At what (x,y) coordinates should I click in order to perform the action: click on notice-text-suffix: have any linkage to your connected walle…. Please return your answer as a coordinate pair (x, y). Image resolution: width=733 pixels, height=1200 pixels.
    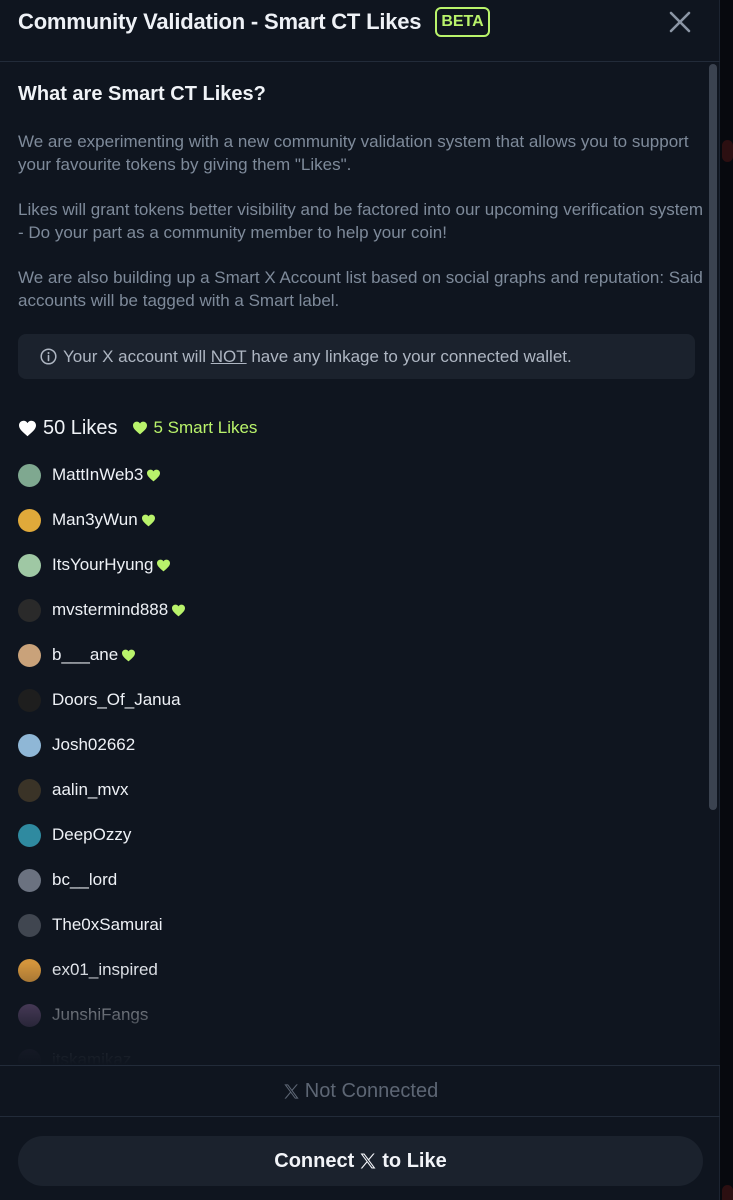
    Looking at the image, I should click on (409, 356).